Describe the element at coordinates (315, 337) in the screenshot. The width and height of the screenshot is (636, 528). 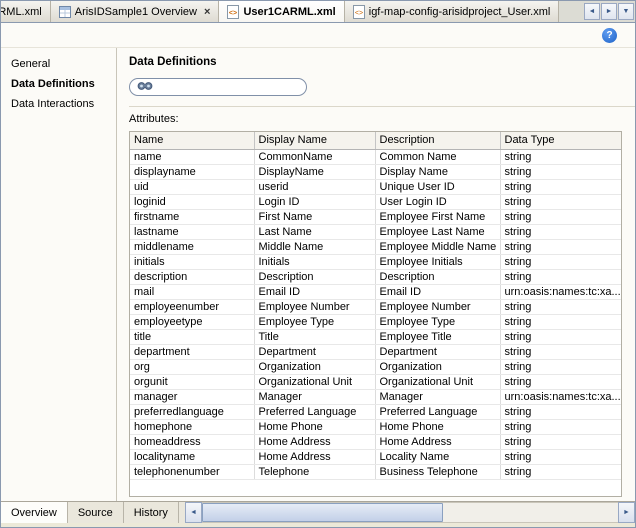
I see `table-cell: Title` at that location.